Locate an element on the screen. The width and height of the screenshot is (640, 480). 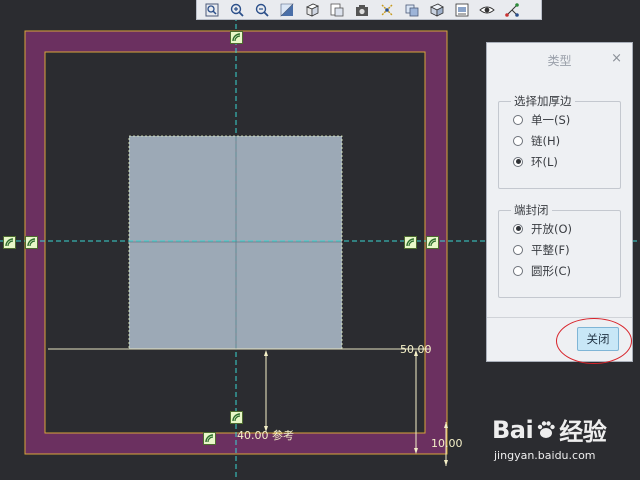
watermark-logo: Bai 经验 is located at coordinates (549, 429).